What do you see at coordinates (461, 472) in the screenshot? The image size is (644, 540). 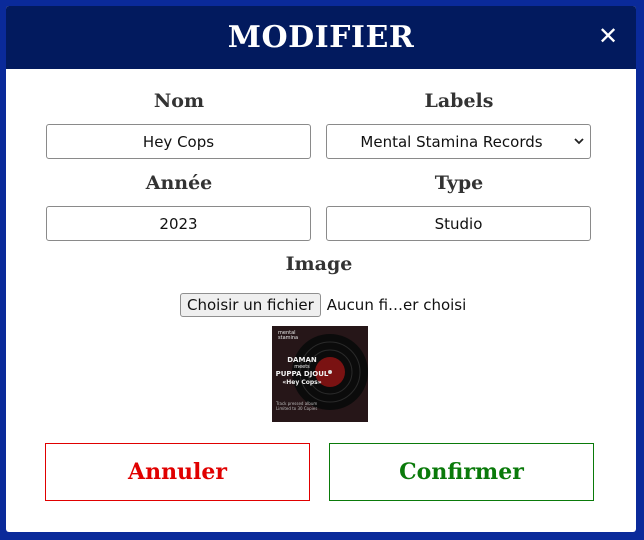 I see `confirm-button: Confirmer` at bounding box center [461, 472].